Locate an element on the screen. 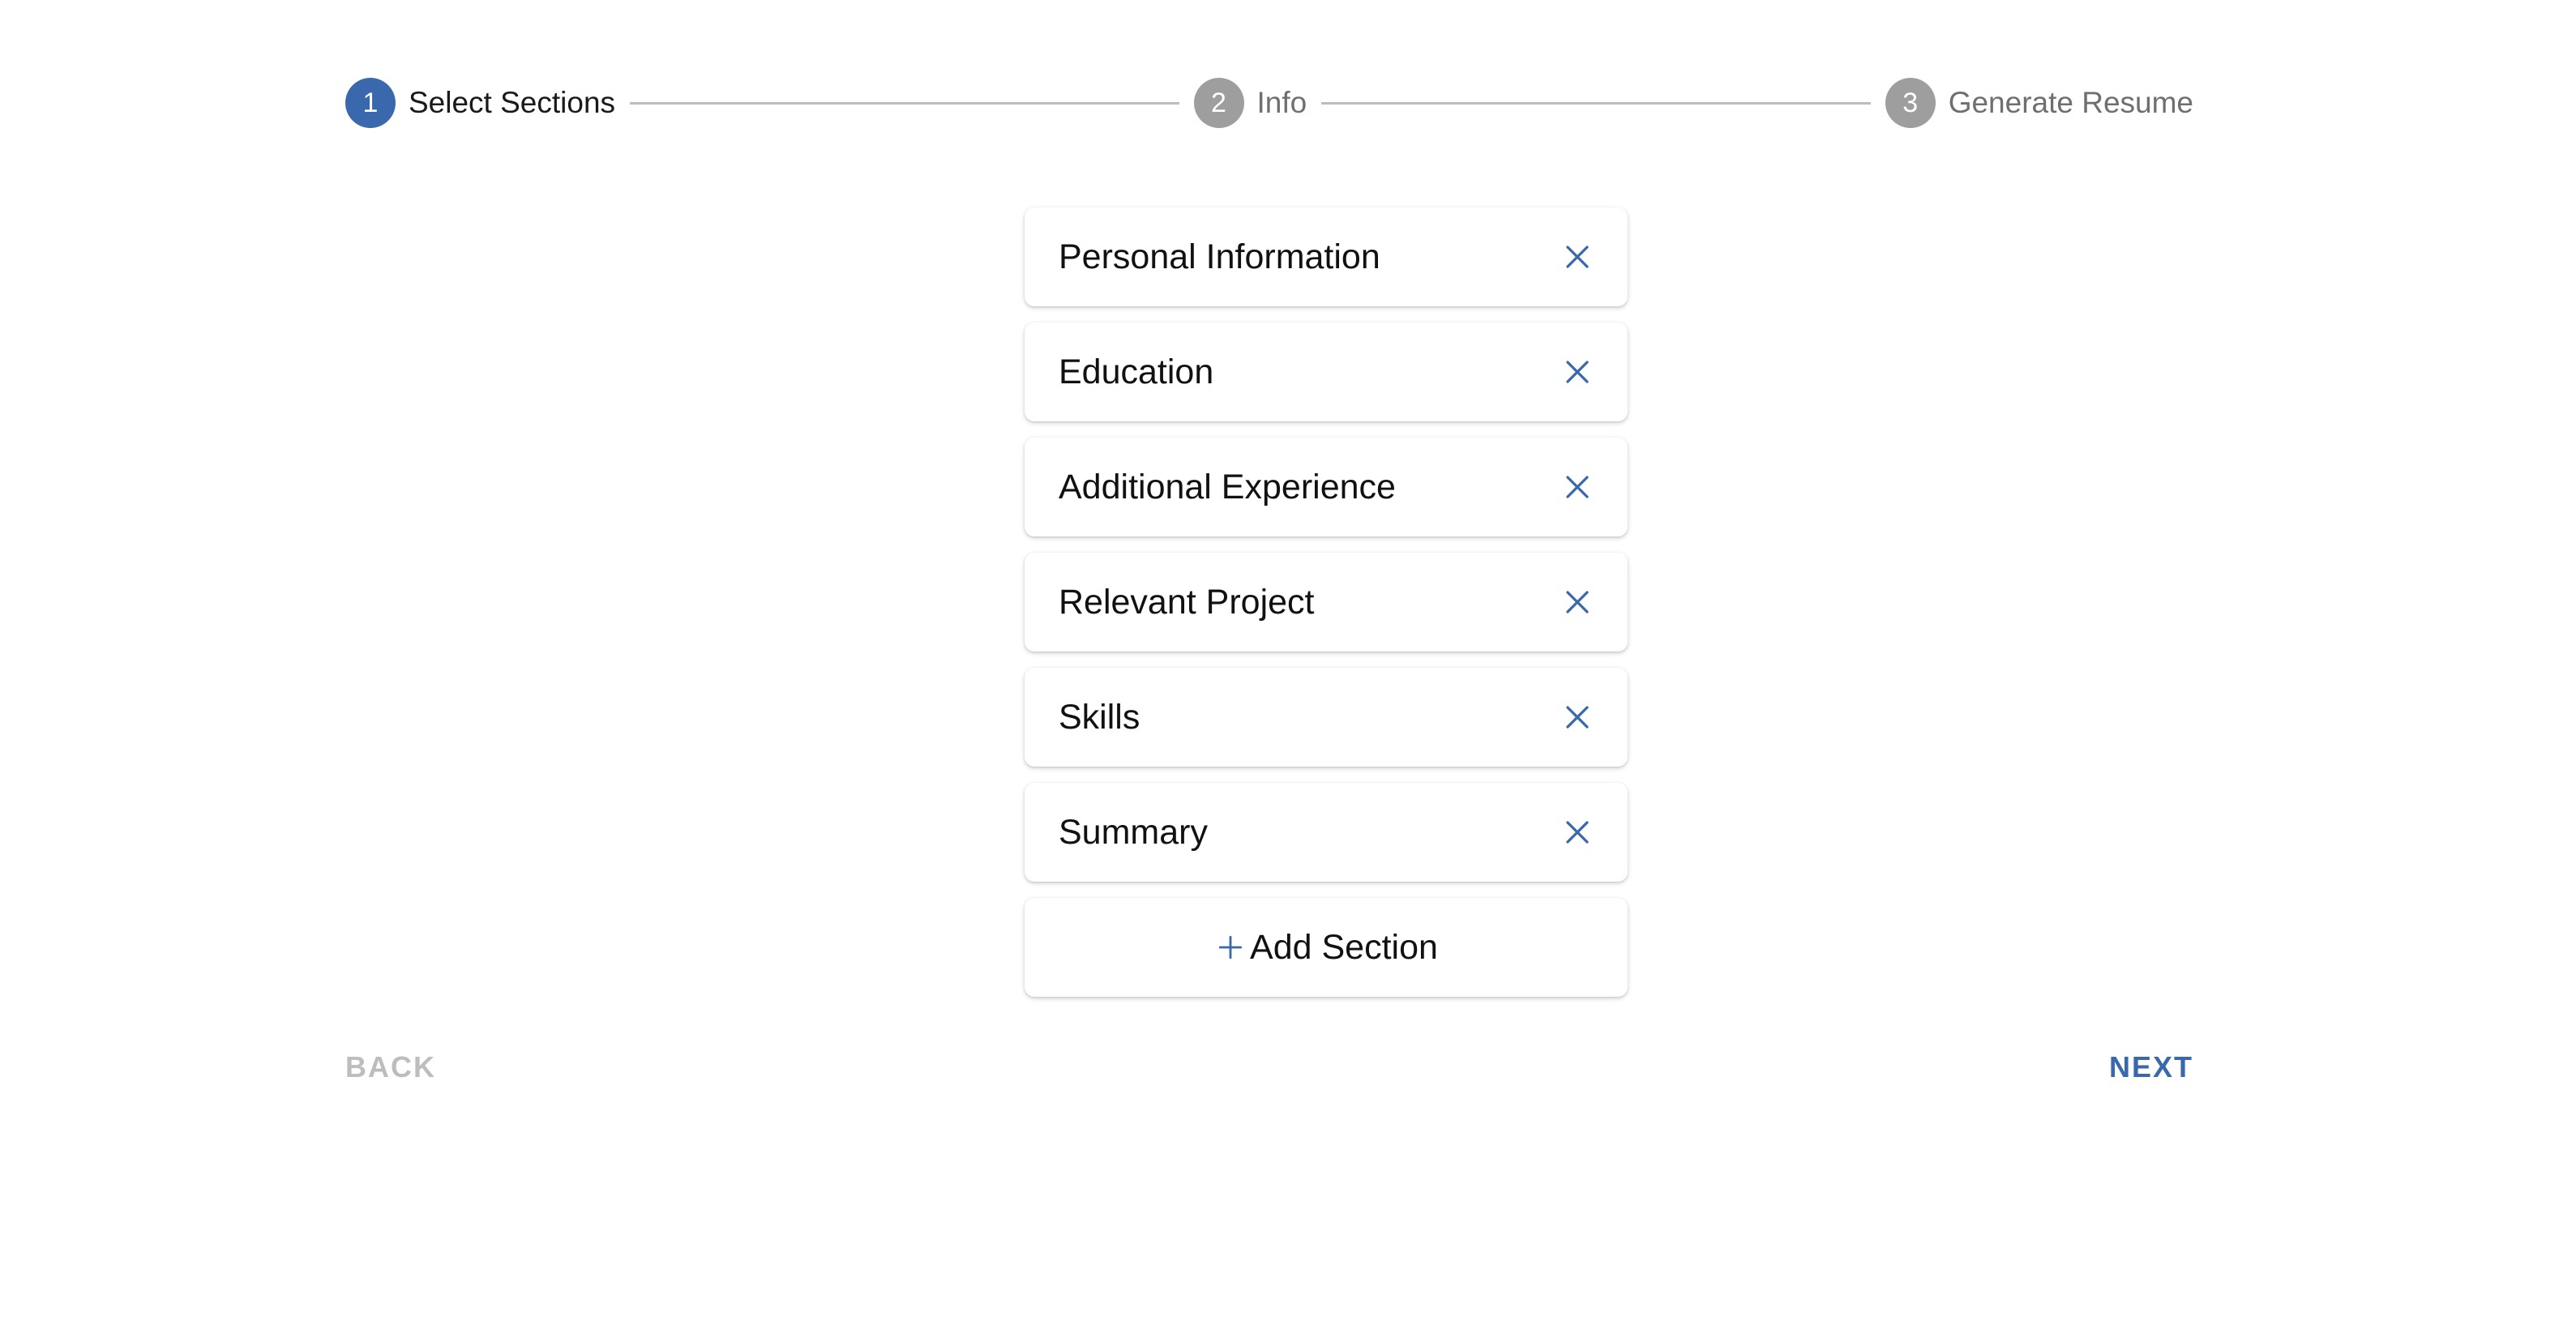  section-label: Education is located at coordinates (1136, 371).